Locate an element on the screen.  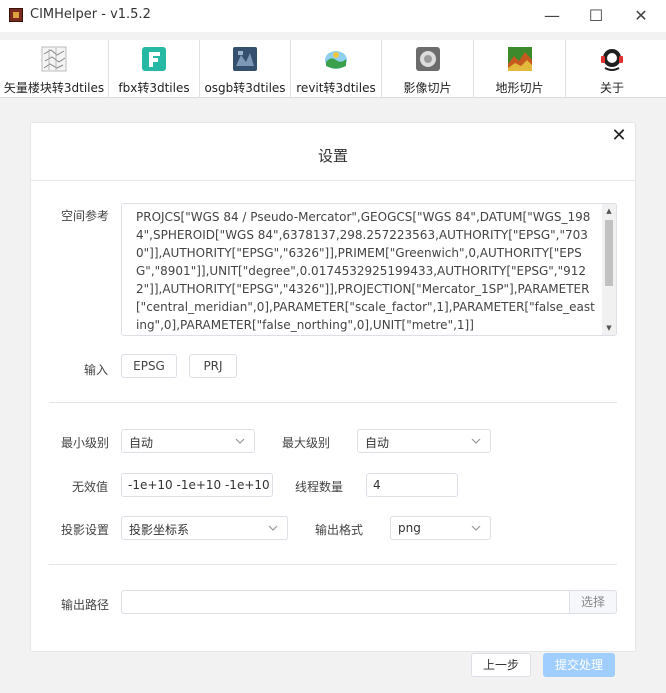
vector-building-icon is located at coordinates (54, 59).